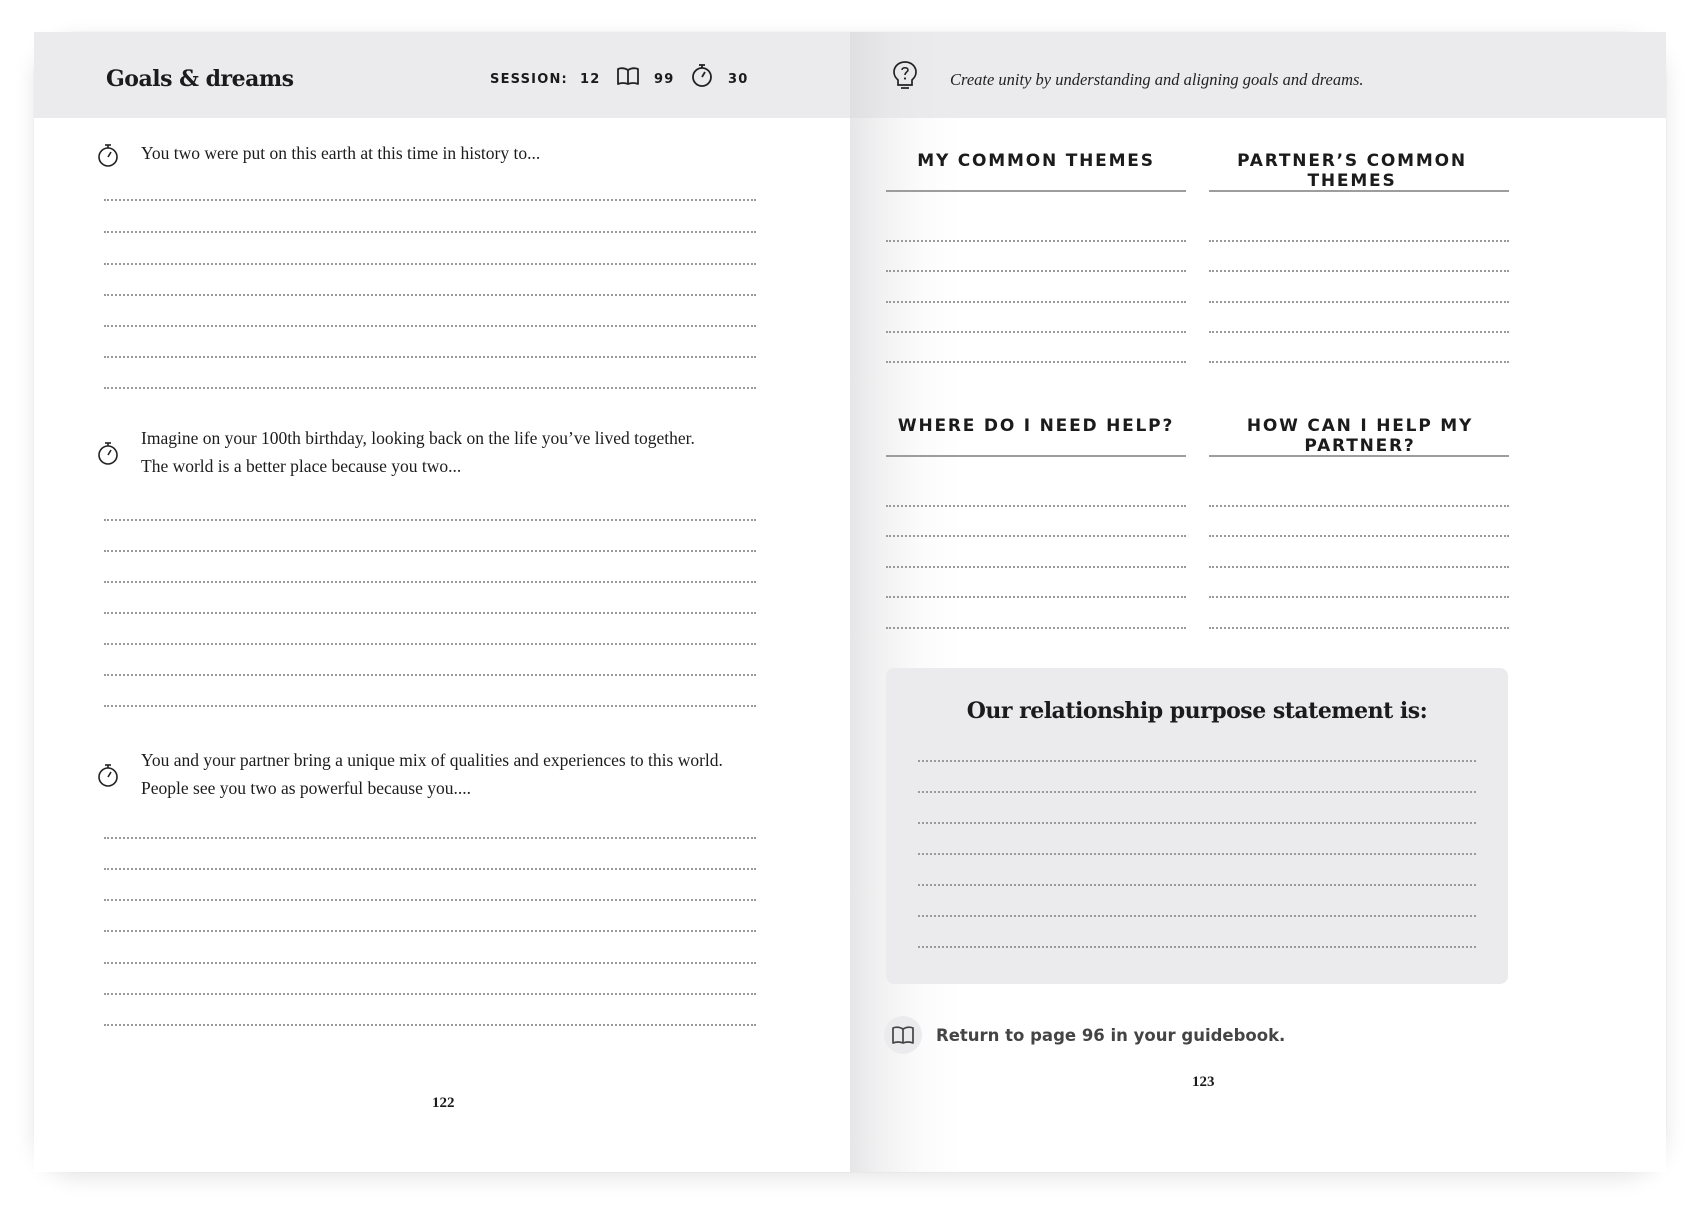 This screenshot has width=1700, height=1207. What do you see at coordinates (1111, 1035) in the screenshot?
I see `return-to-guidebook-note: Return to page 96 in your guidebook.` at bounding box center [1111, 1035].